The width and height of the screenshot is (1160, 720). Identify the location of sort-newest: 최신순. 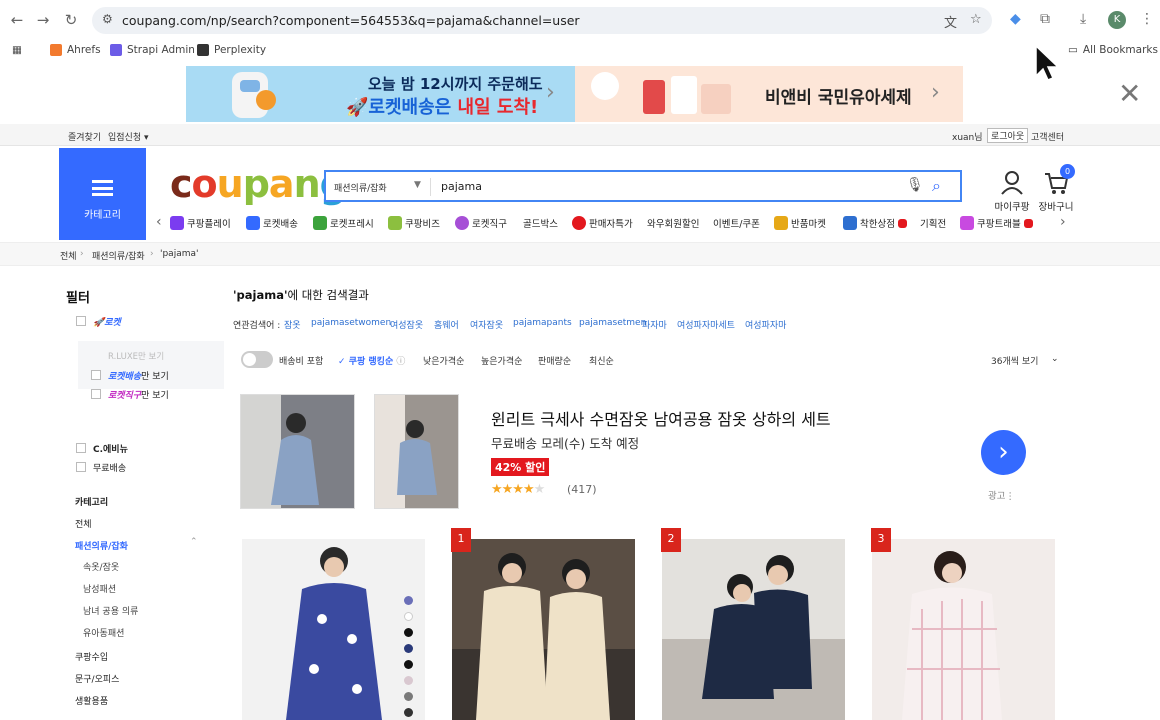
(601, 360).